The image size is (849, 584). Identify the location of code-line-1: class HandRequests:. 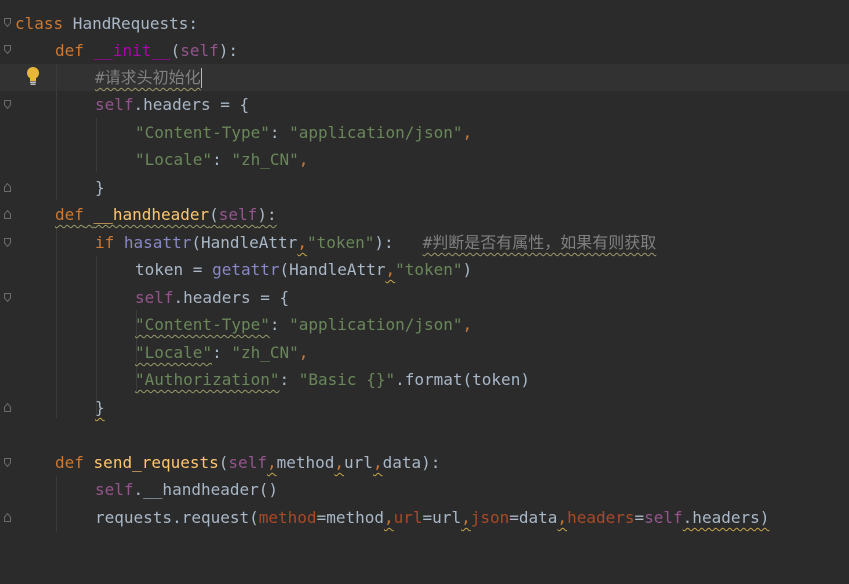
(106, 23).